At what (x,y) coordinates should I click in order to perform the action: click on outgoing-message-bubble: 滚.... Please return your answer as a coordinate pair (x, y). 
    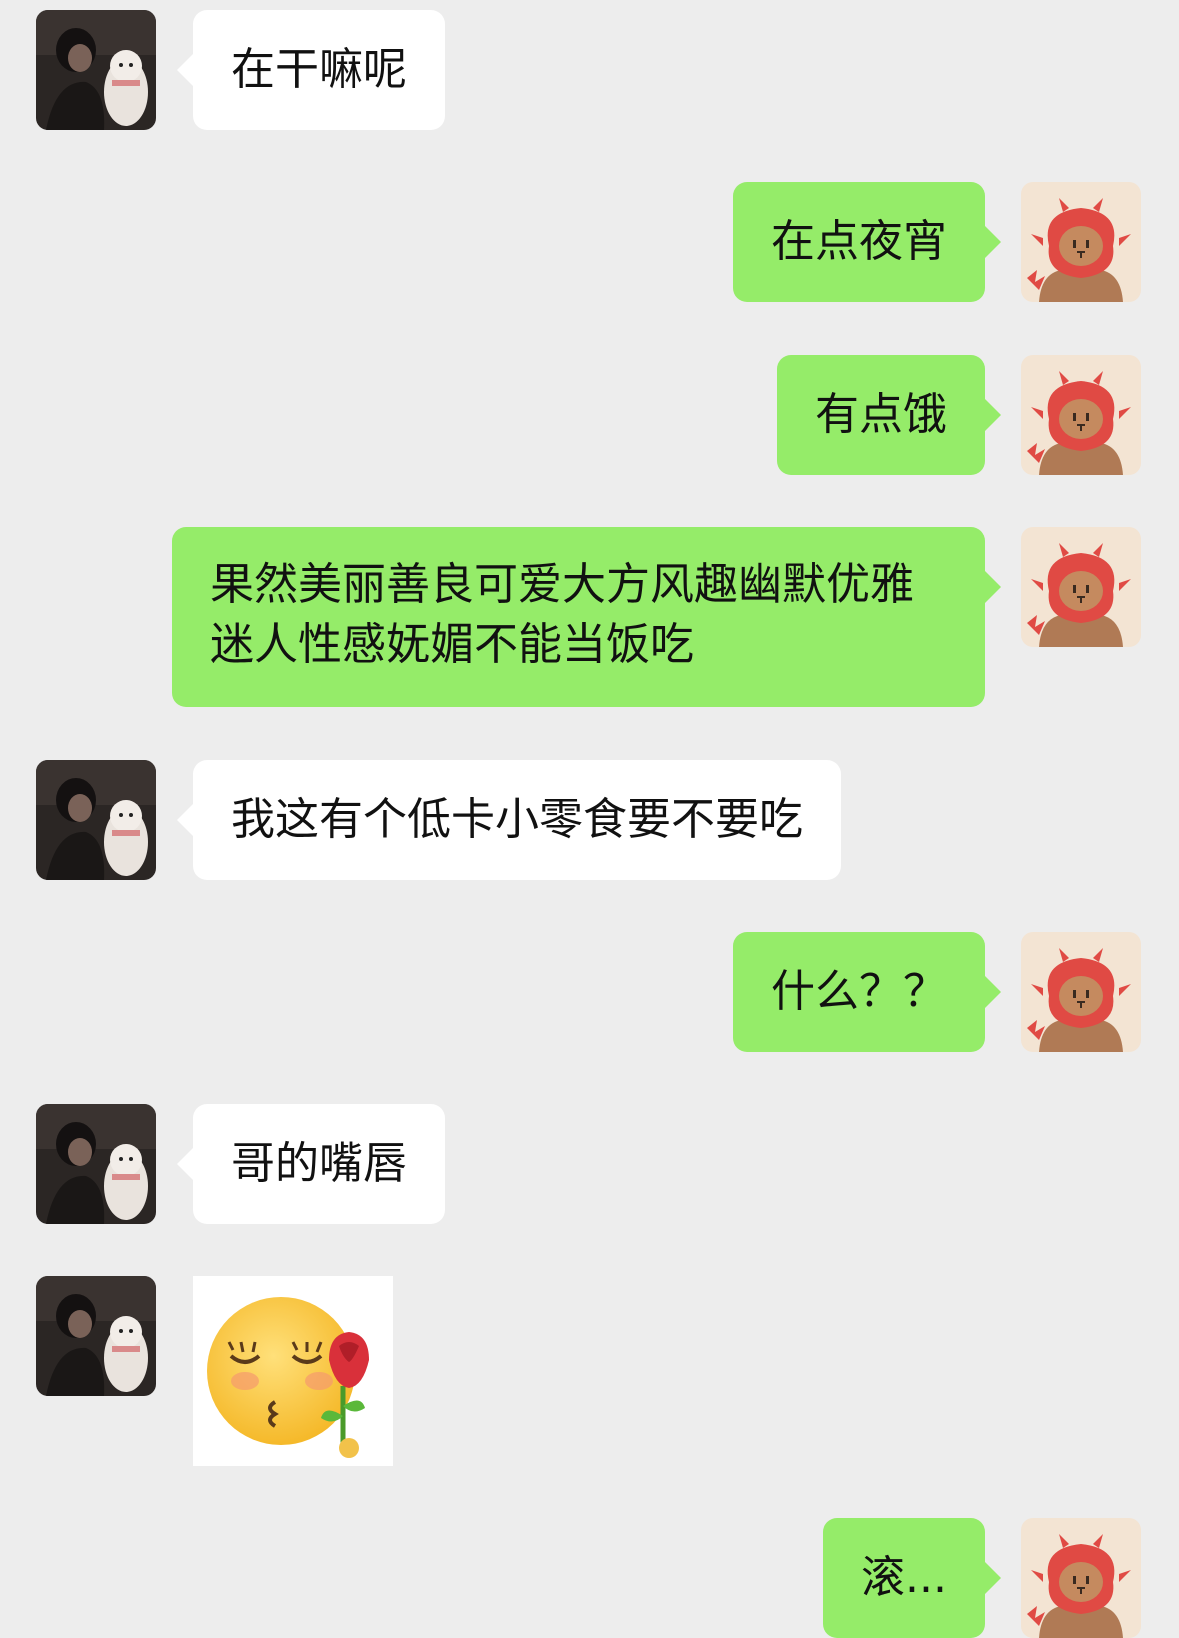
    Looking at the image, I should click on (912, 1578).